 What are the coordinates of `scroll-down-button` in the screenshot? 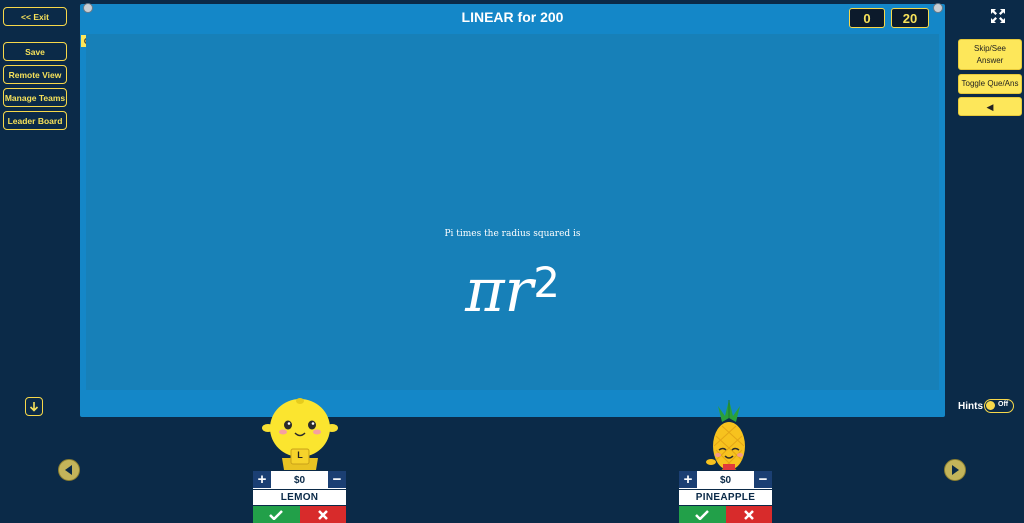 It's located at (34, 406).